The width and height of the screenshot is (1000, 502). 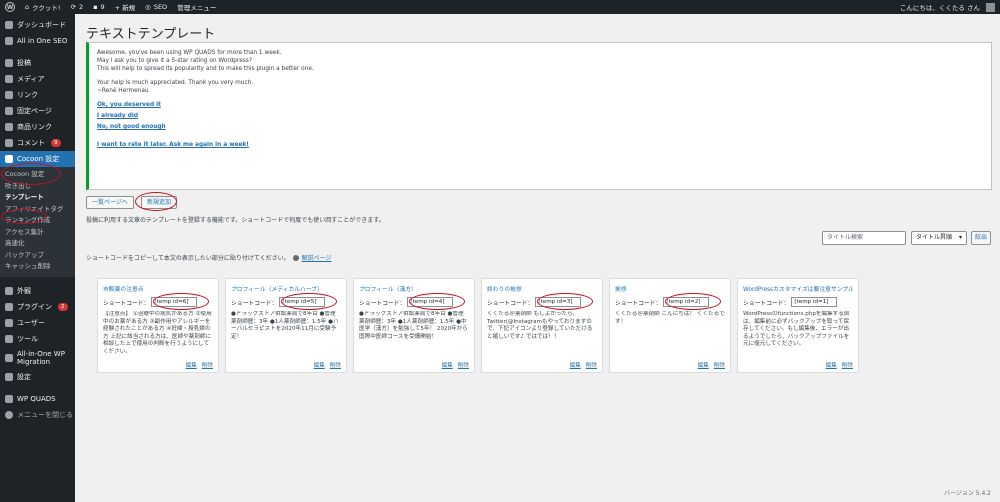 I want to click on product-icon, so click(x=9, y=127).